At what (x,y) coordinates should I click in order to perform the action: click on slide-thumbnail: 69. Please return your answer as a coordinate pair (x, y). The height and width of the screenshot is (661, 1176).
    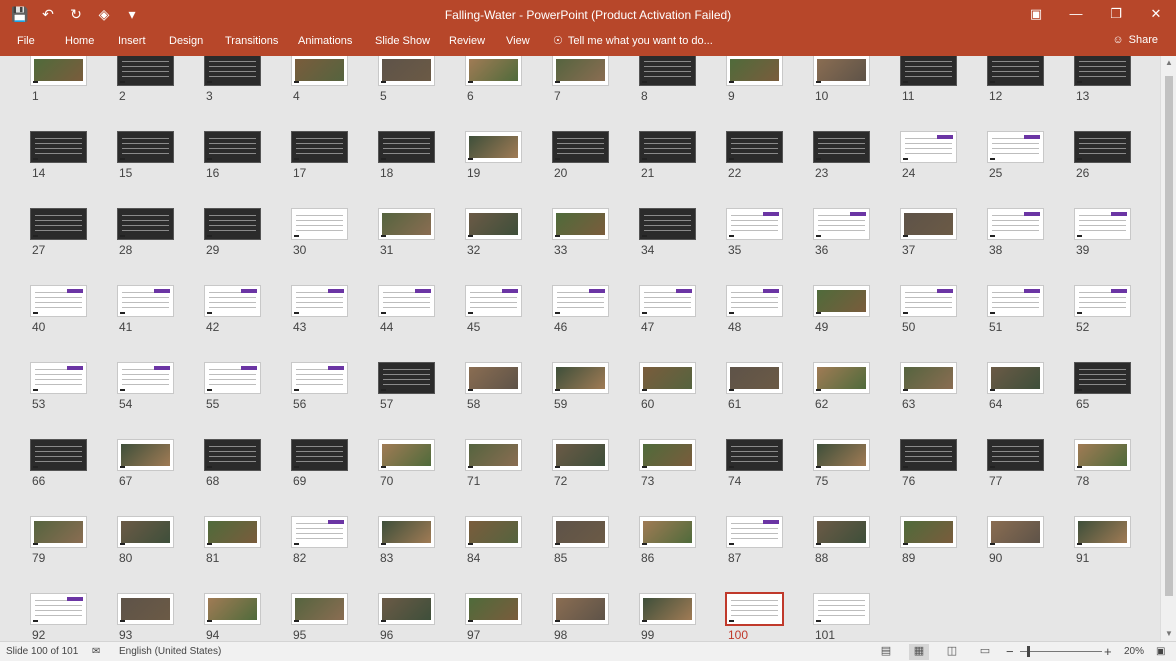
    Looking at the image, I should click on (306, 464).